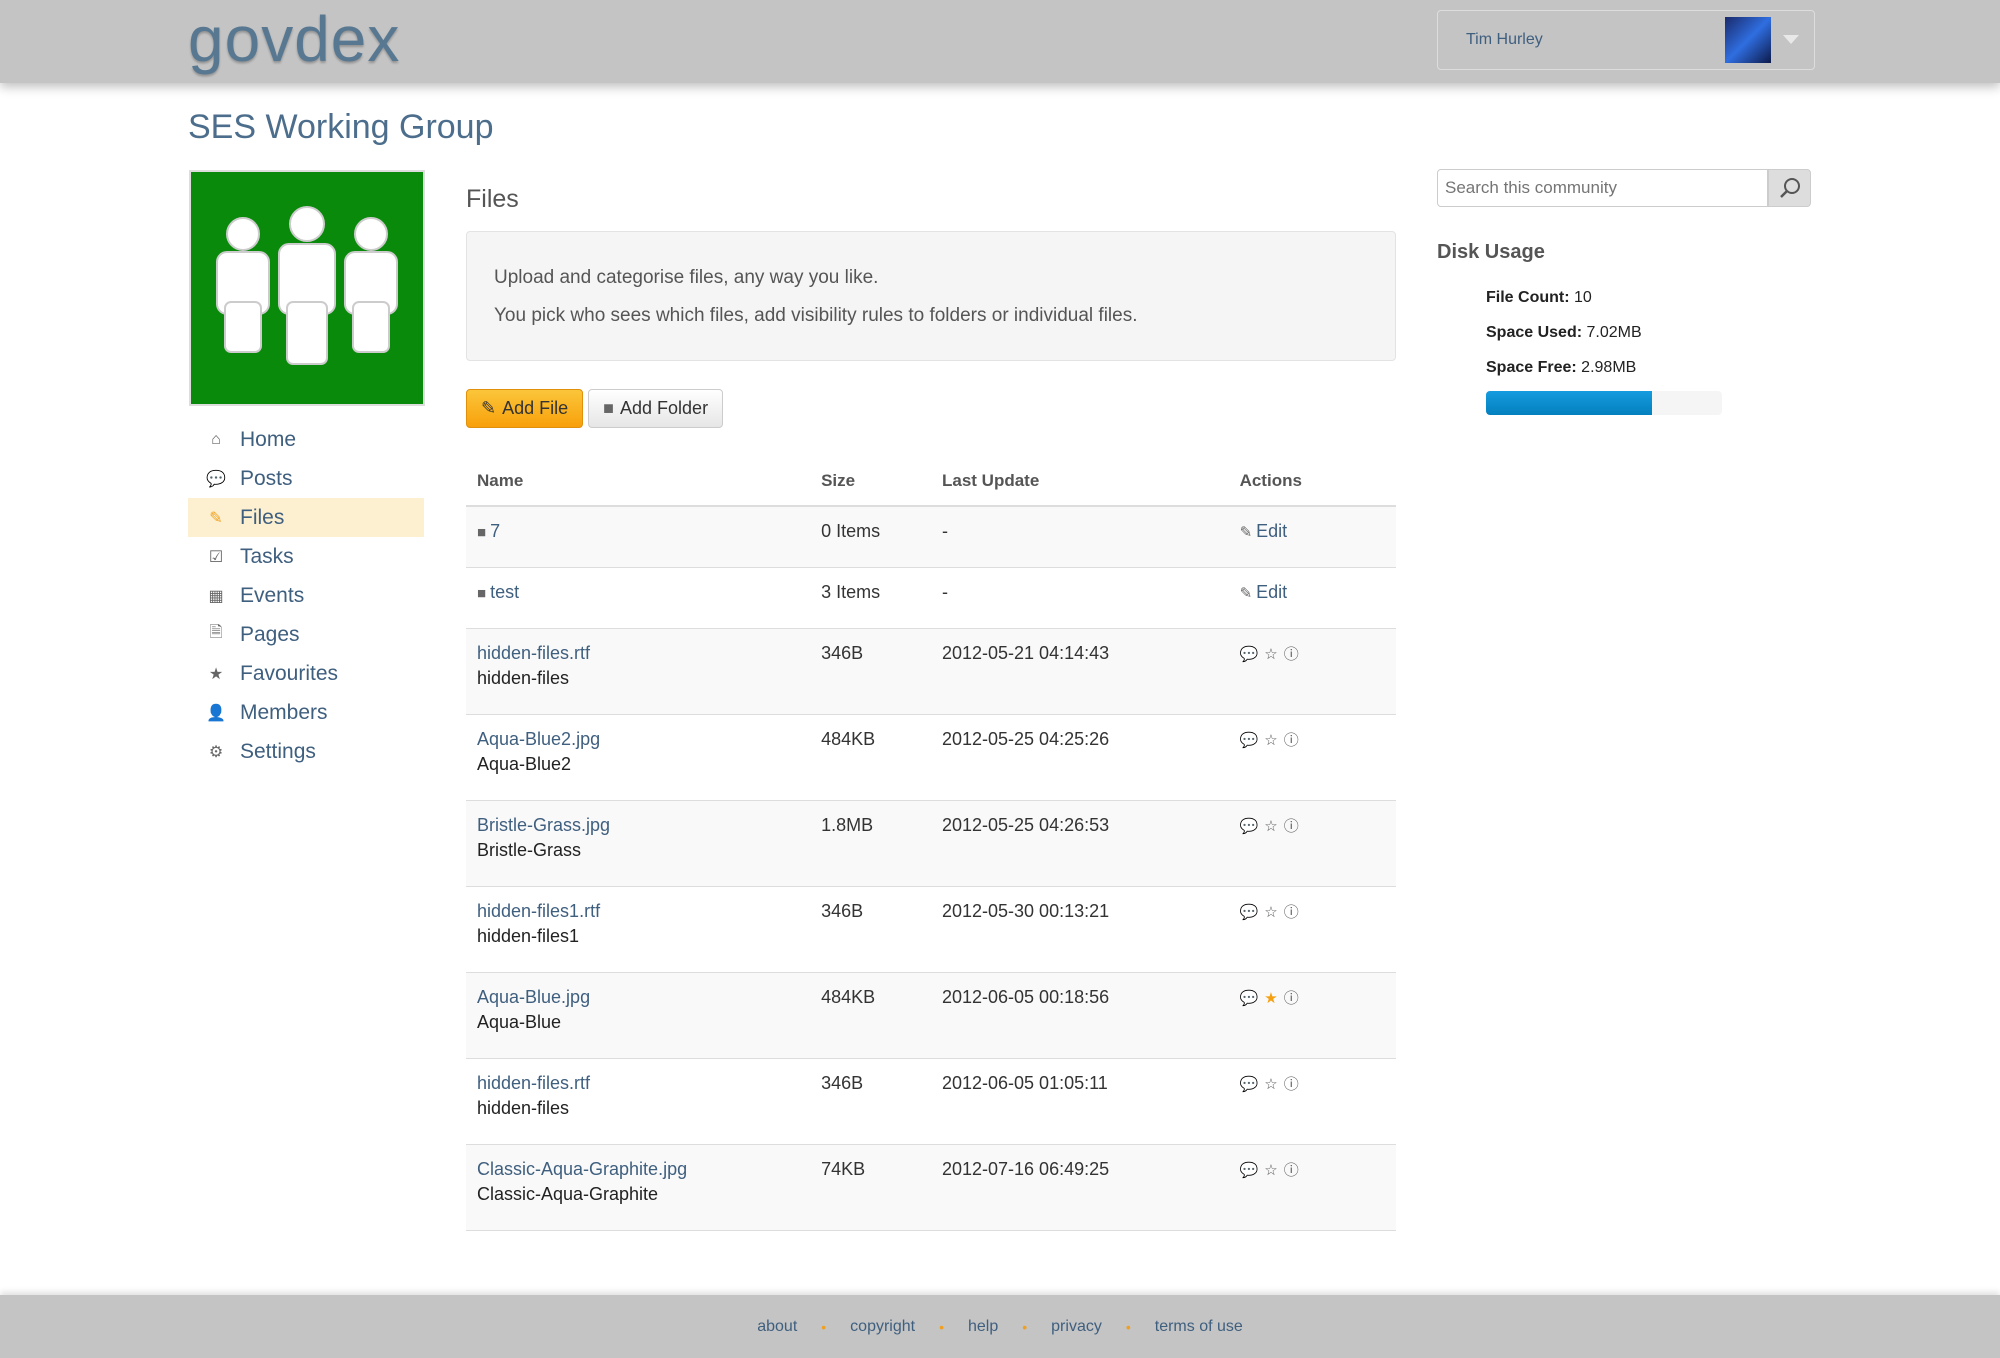 The height and width of the screenshot is (1358, 2000). Describe the element at coordinates (267, 556) in the screenshot. I see `sidebar-item-label: Tasks` at that location.